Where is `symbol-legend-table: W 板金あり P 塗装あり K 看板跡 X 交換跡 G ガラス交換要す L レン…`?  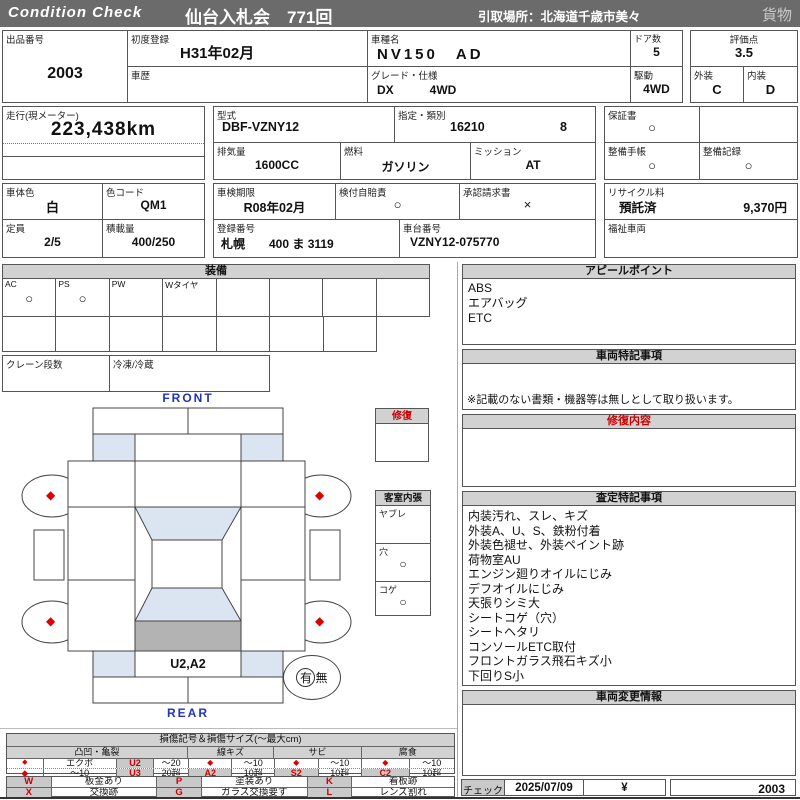
symbol-legend-table: W 板金あり P 塗装あり K 看板跡 X 交換跡 G ガラス交換要す L レン… is located at coordinates (230, 787).